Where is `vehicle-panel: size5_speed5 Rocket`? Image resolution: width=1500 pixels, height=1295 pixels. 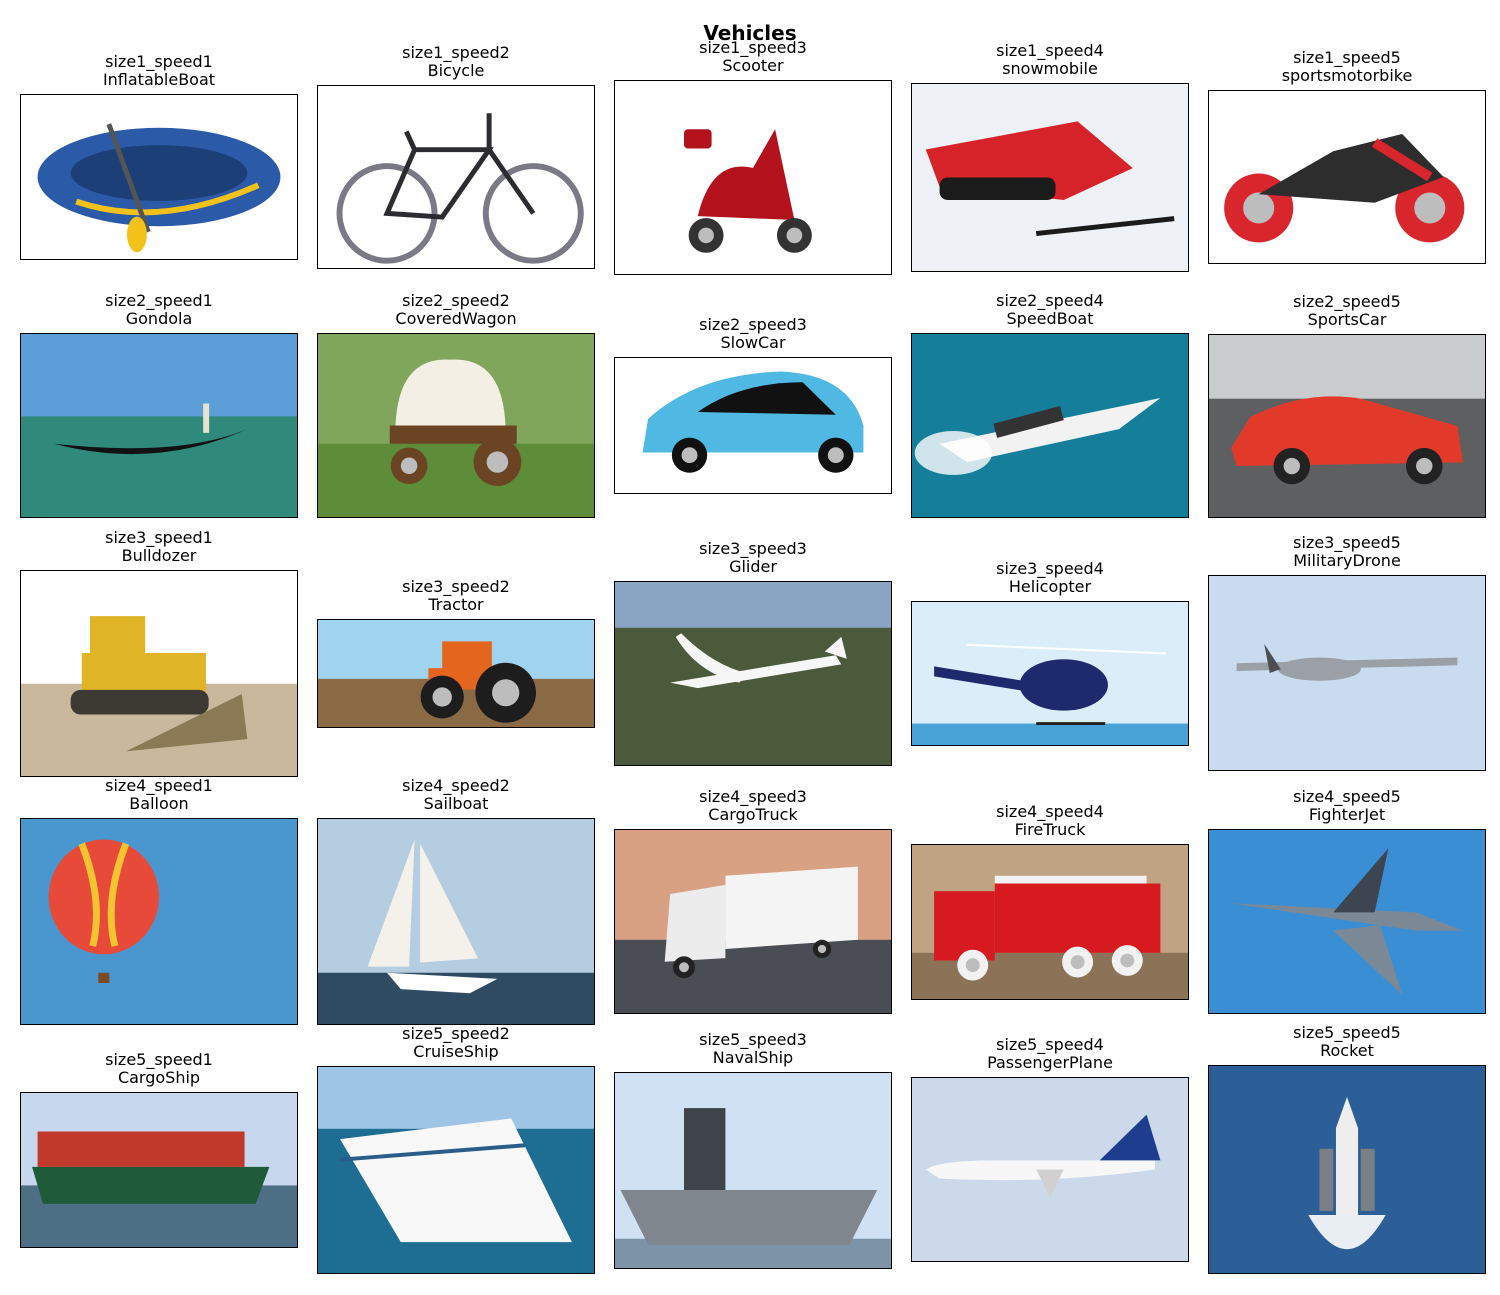 vehicle-panel: size5_speed5 Rocket is located at coordinates (1347, 1149).